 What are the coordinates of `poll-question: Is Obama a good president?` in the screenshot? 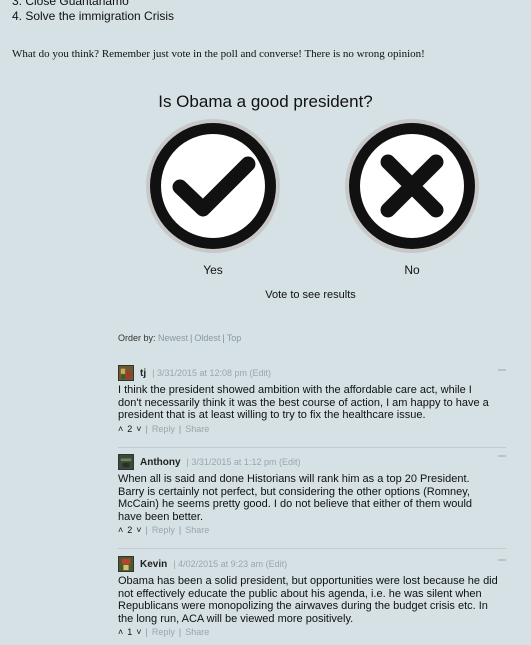 It's located at (265, 101).